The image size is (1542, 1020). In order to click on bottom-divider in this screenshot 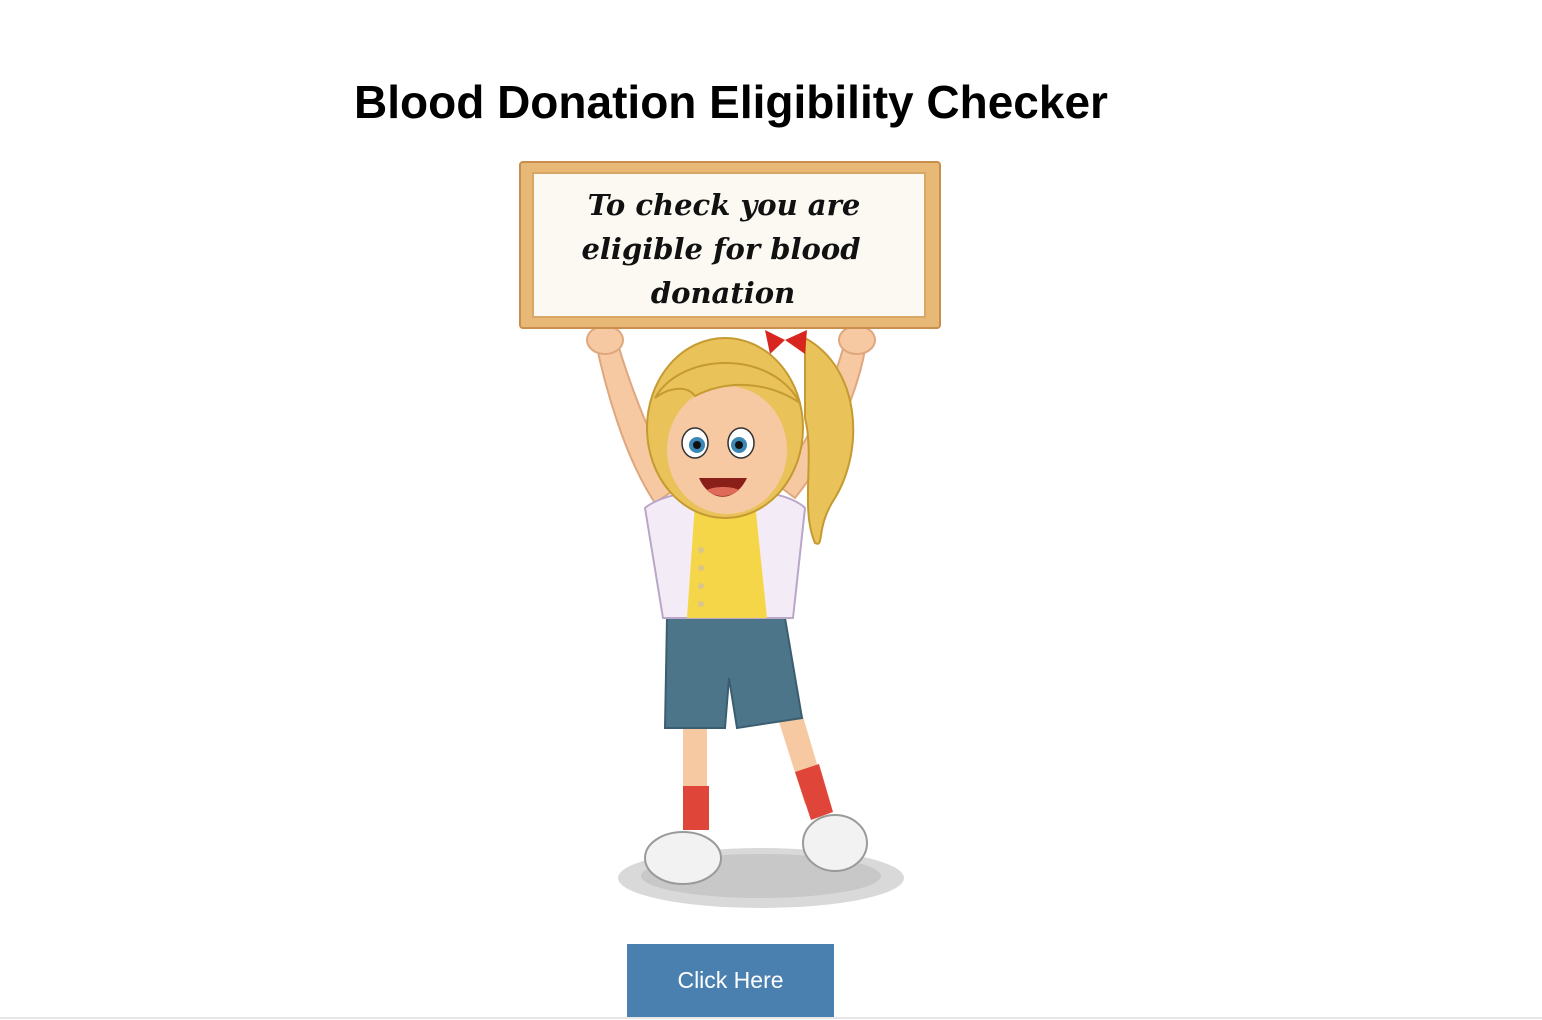, I will do `click(771, 1018)`.